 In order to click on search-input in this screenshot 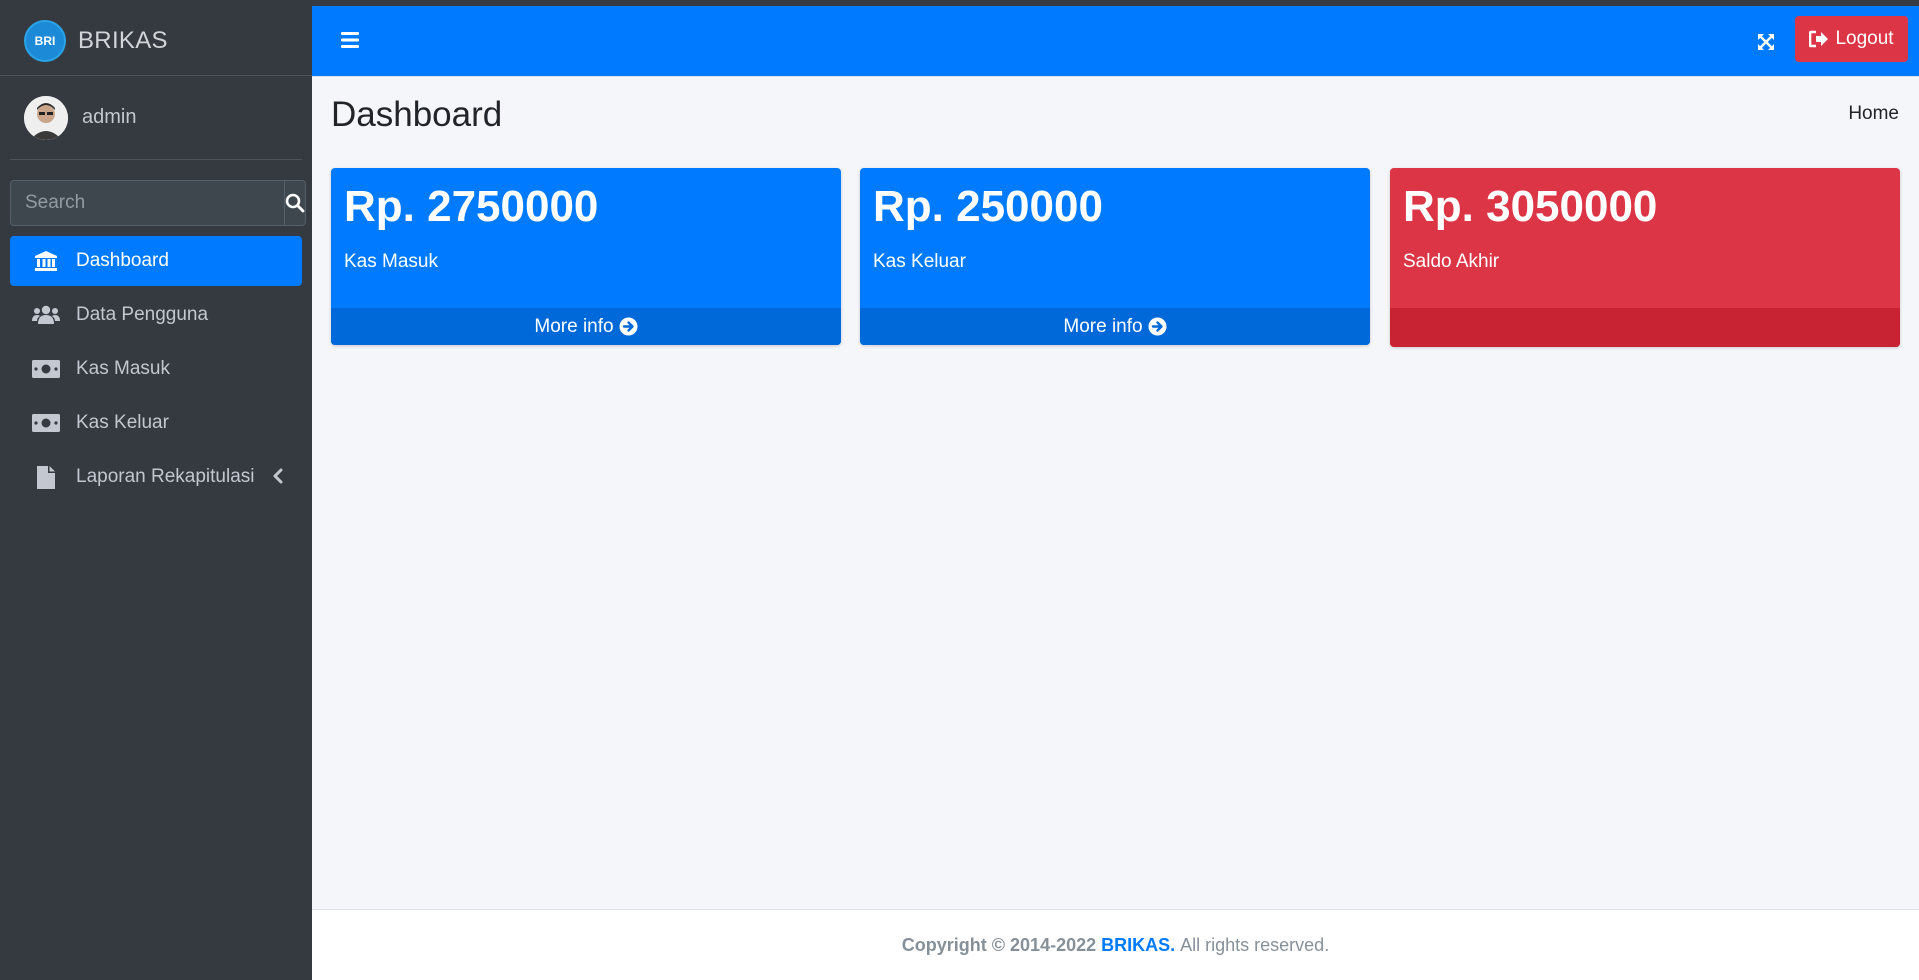, I will do `click(147, 203)`.